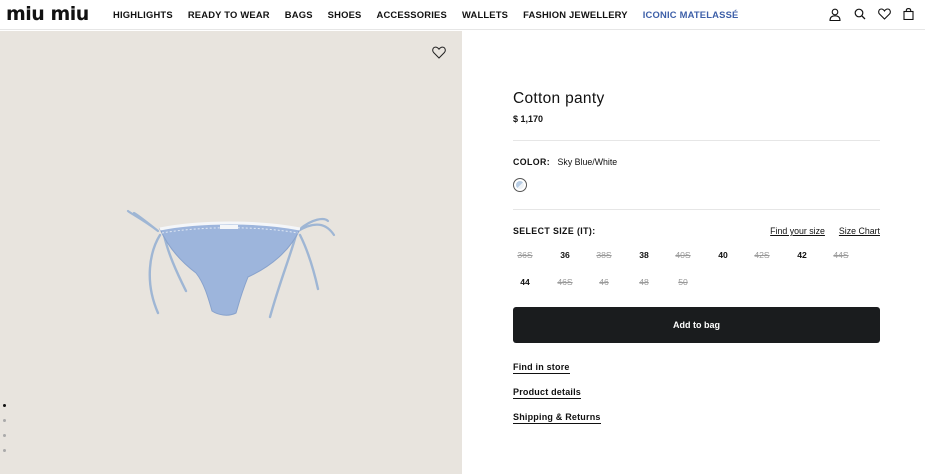  Describe the element at coordinates (541, 368) in the screenshot. I see `find-in-store-link: Find in store` at that location.